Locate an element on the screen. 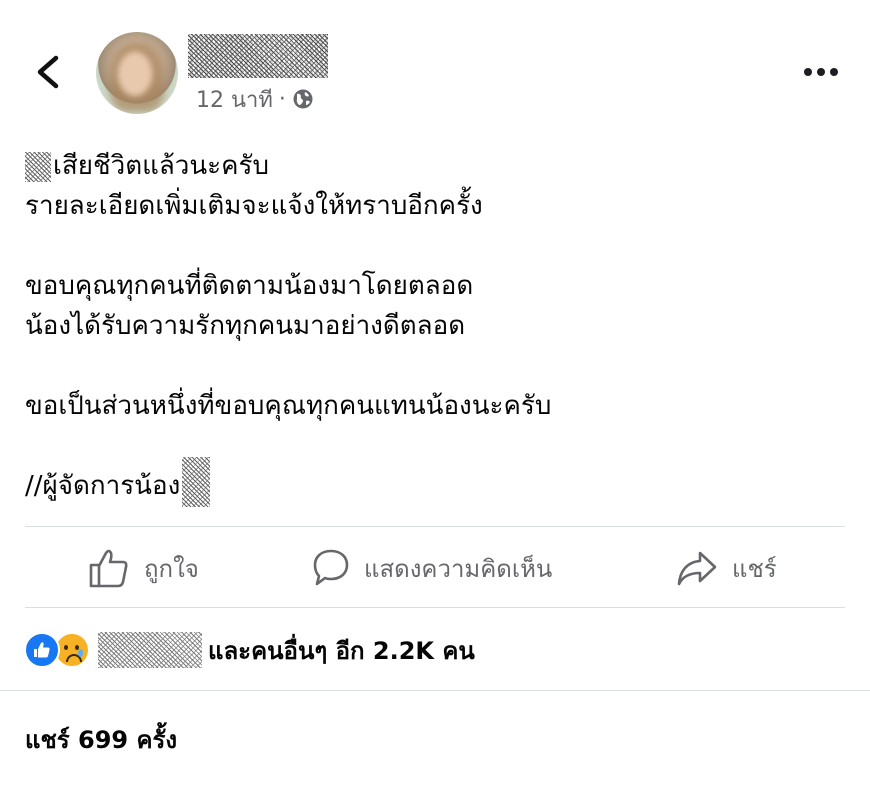  post-line: น้องได้รับความรักทุกคนมาอย่างดีตลอด is located at coordinates (245, 326).